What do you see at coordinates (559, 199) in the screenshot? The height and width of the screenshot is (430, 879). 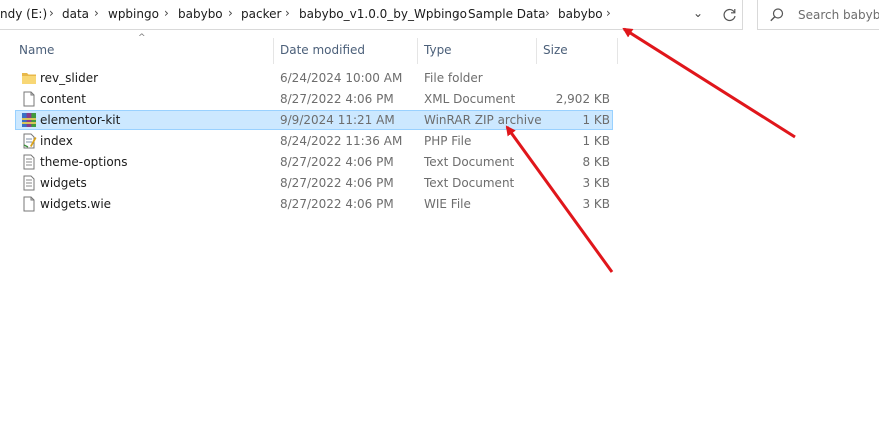 I see `red-arrow-to-zip-type` at bounding box center [559, 199].